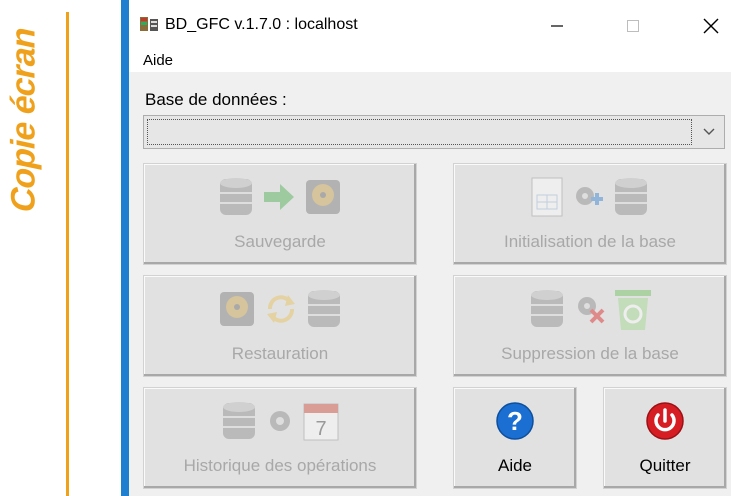  What do you see at coordinates (280, 241) in the screenshot?
I see `sauvegarde-label: Sauvegarde` at bounding box center [280, 241].